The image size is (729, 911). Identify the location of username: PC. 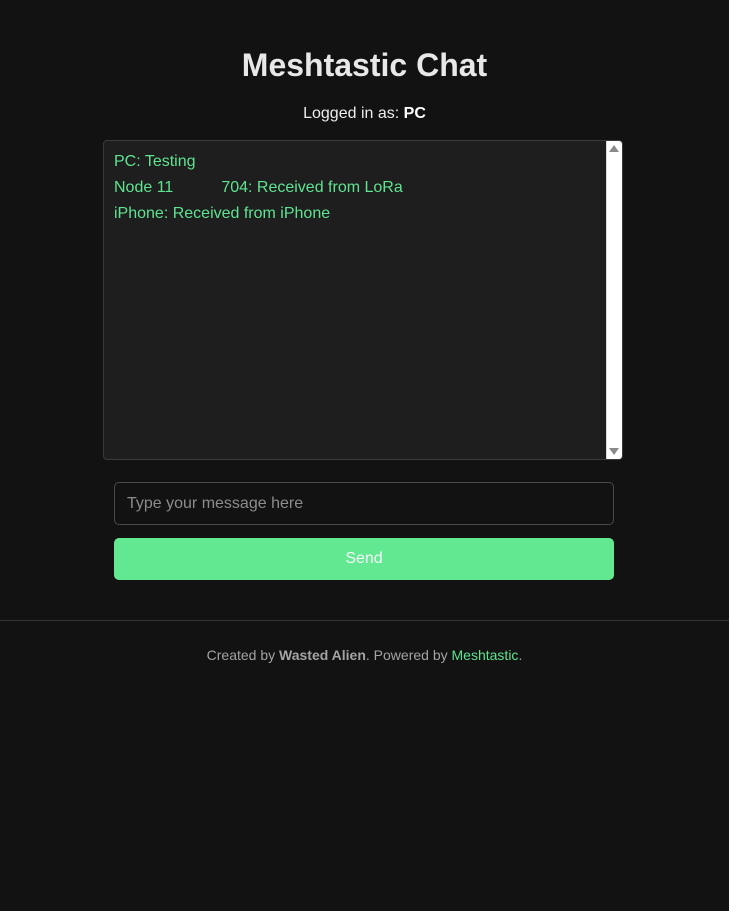
(414, 113).